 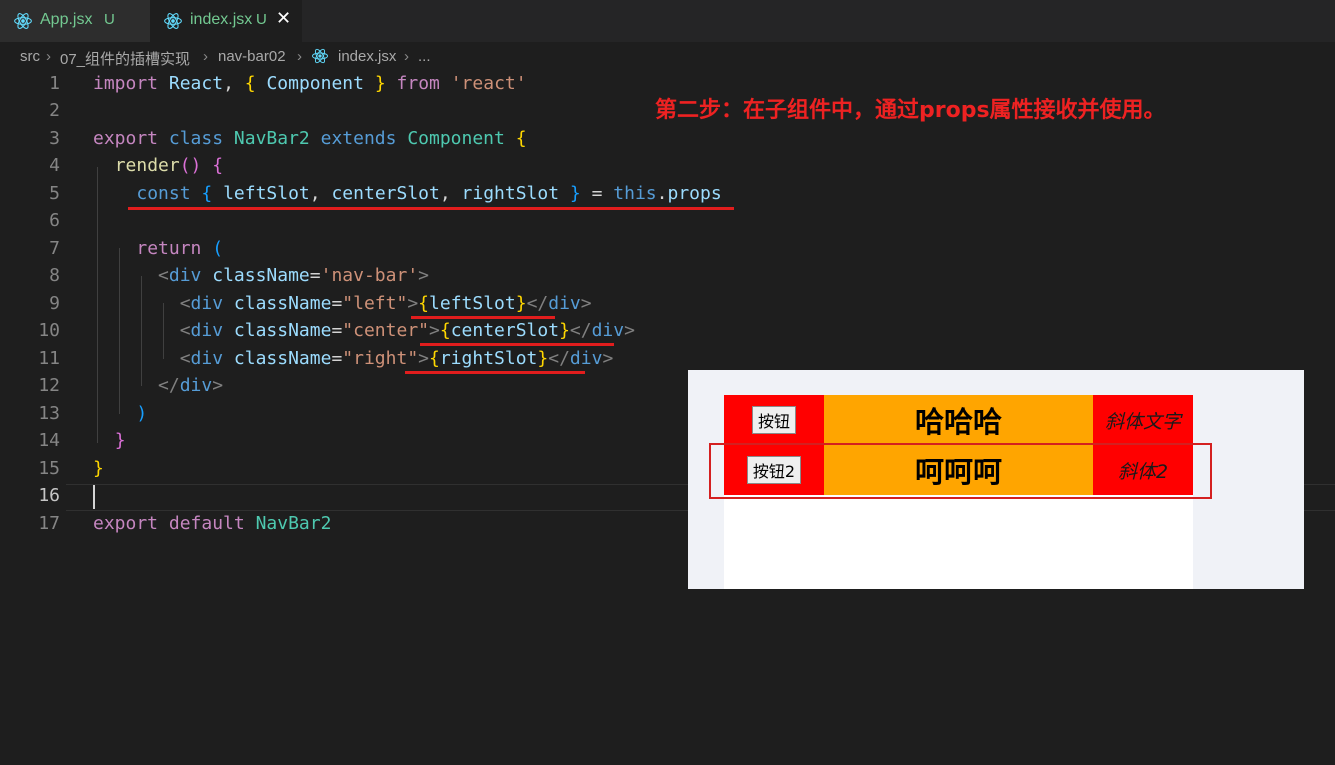 What do you see at coordinates (221, 19) in the screenshot?
I see `tab-label: index.jsx` at bounding box center [221, 19].